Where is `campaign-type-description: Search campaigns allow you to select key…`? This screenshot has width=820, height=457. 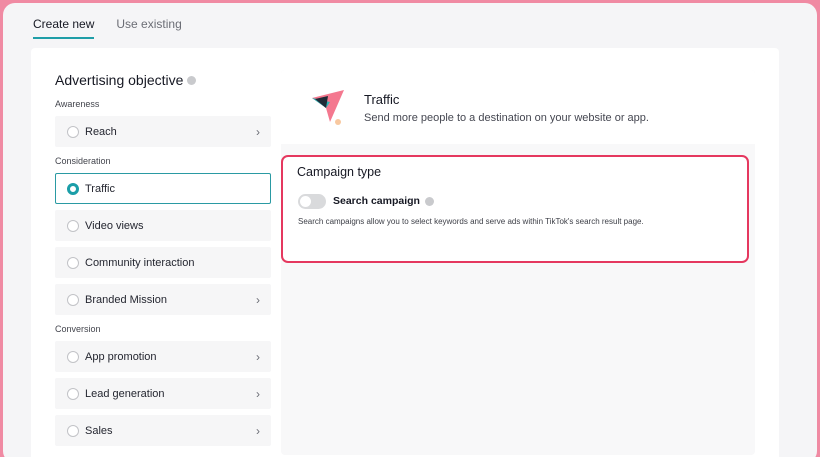
campaign-type-description: Search campaigns allow you to select key… is located at coordinates (471, 221).